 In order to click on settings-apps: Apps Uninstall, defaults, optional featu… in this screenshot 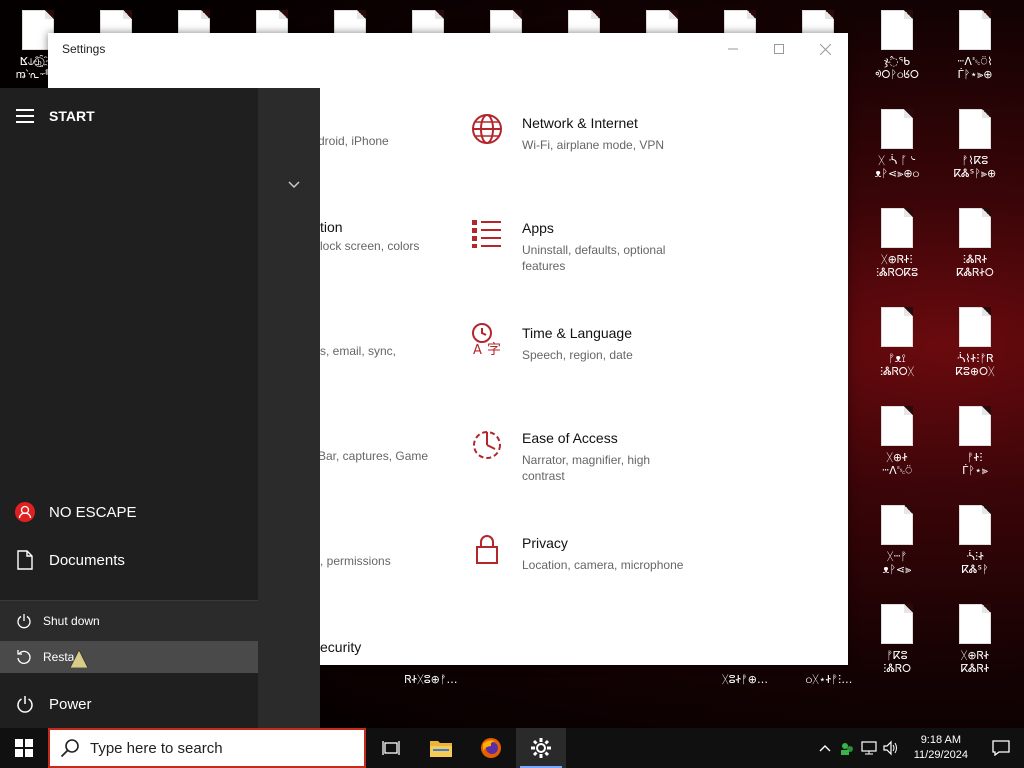, I will do `click(581, 246)`.